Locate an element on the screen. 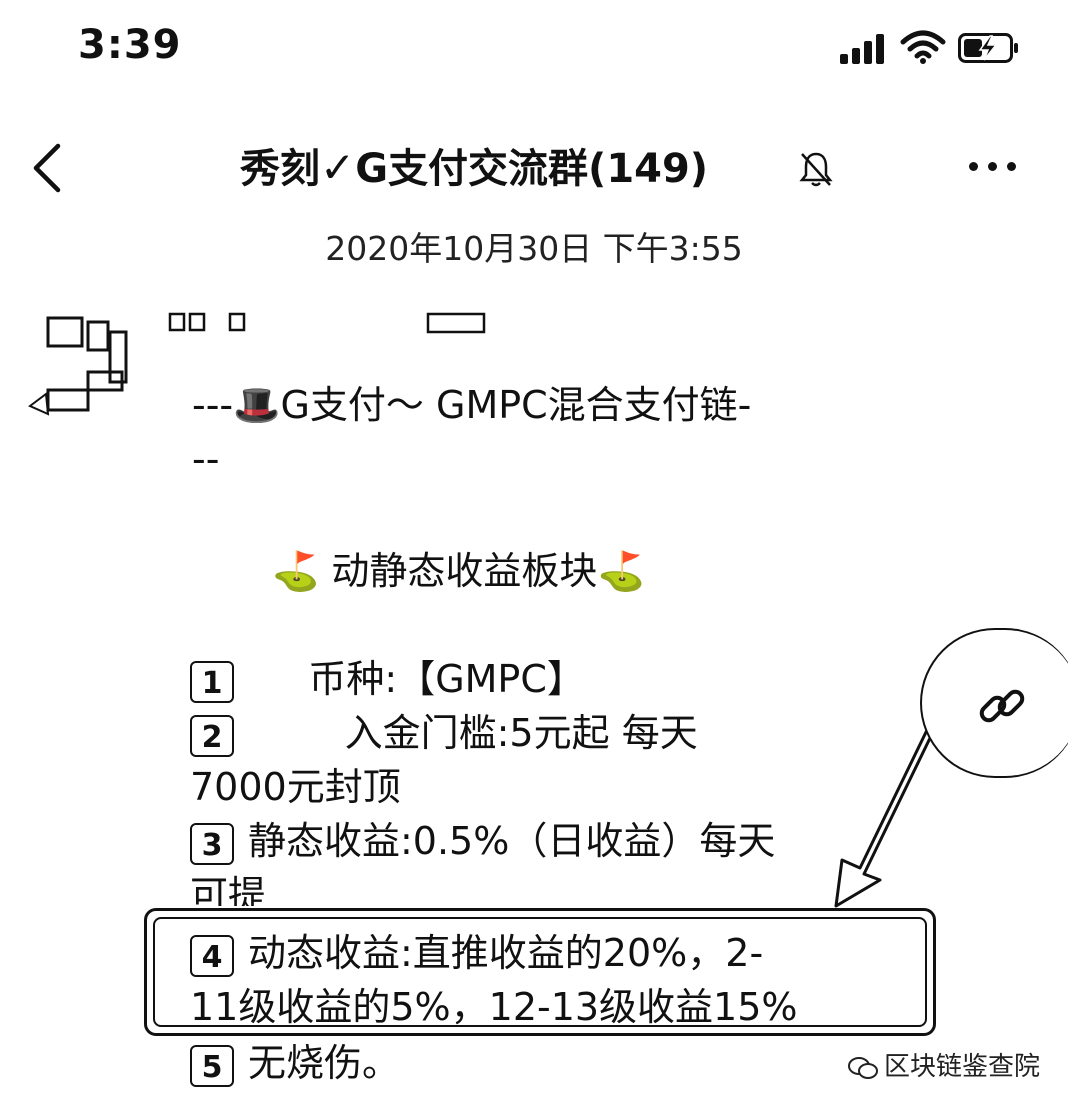 Image resolution: width=1068 pixels, height=1108 pixels. link-button is located at coordinates (994, 703).